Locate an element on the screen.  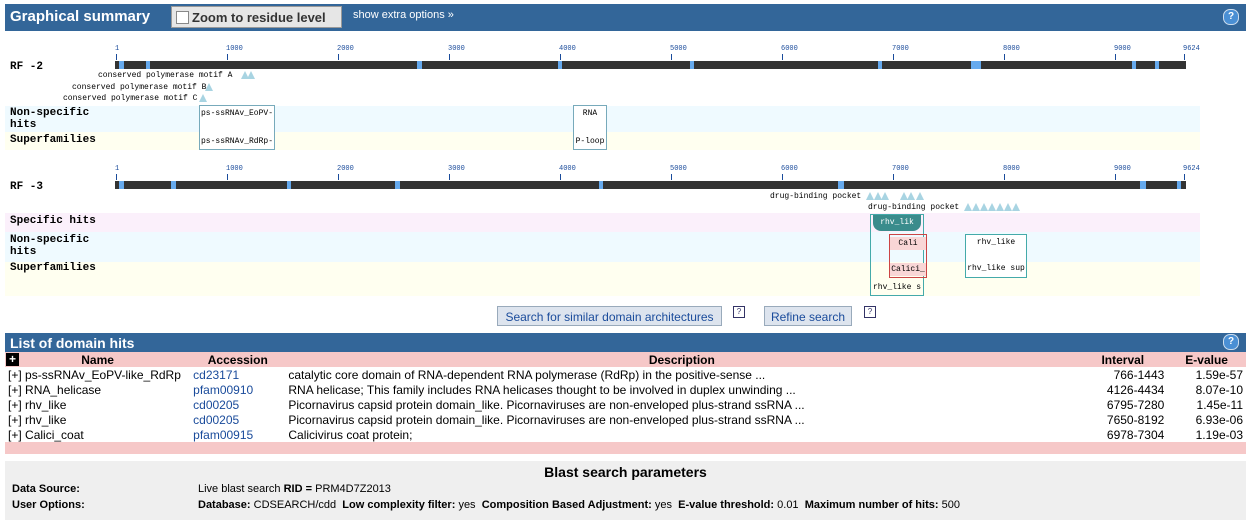
zoom-checkbox is located at coordinates (182, 17).